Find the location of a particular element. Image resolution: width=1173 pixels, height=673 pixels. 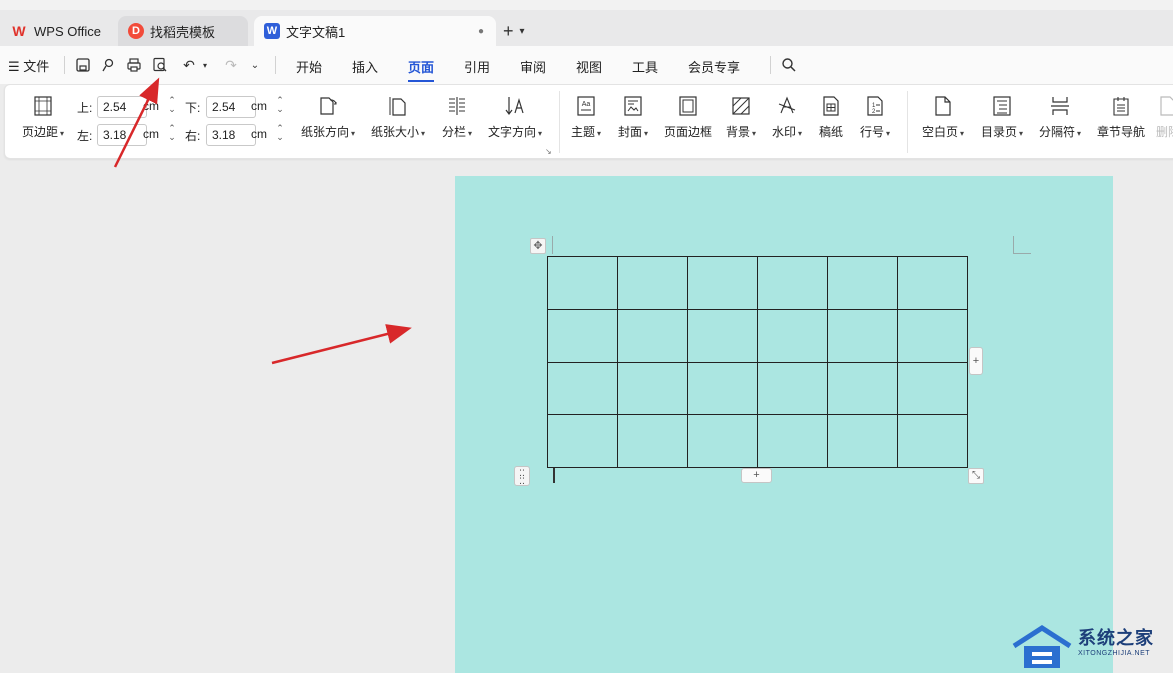

manuscript-button: 稿纸 is located at coordinates (831, 117).